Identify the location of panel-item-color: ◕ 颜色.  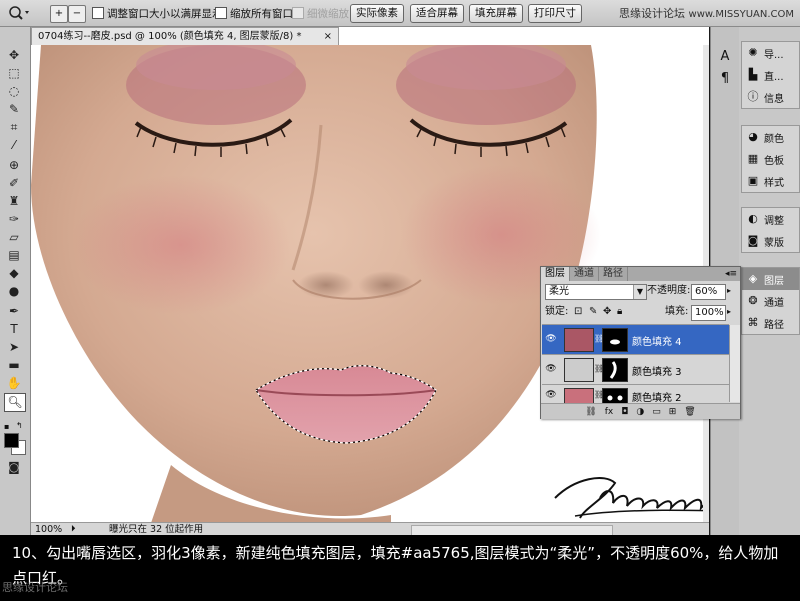
(770, 137).